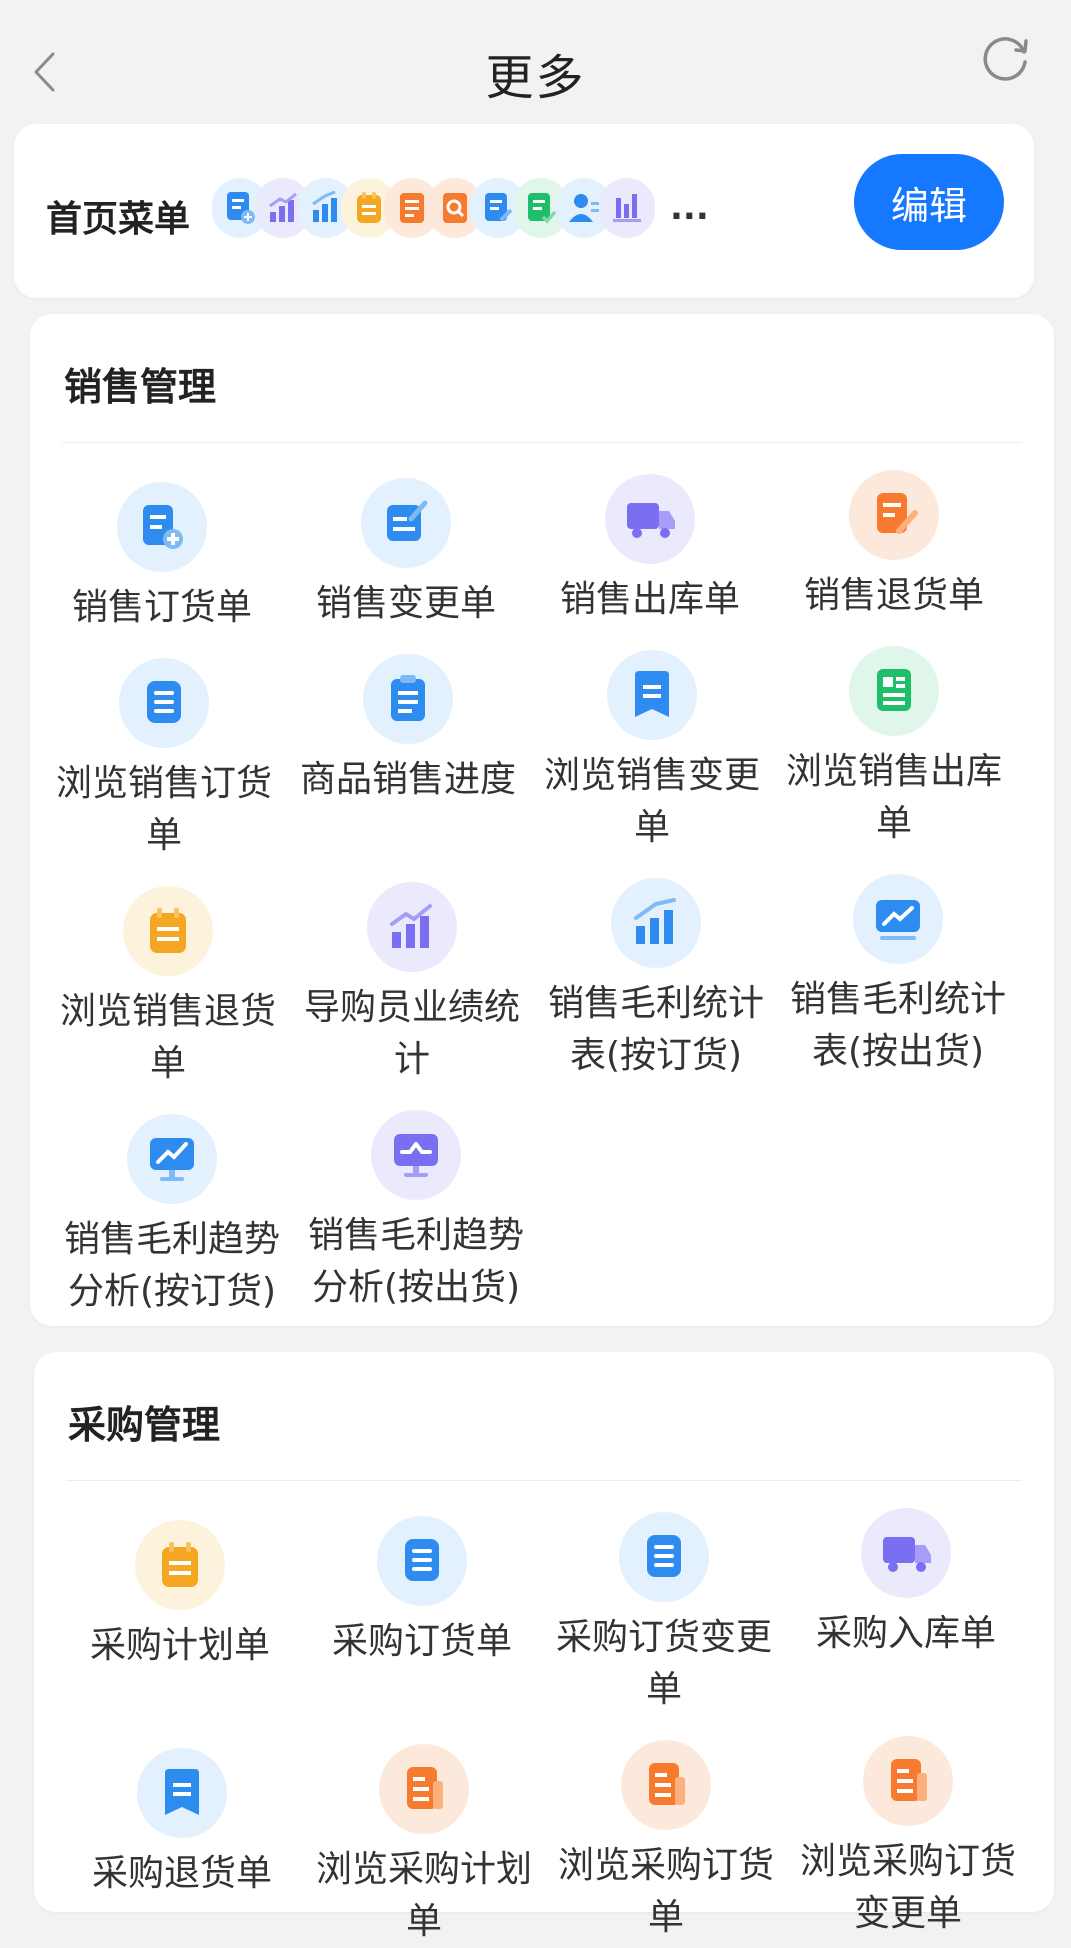 The height and width of the screenshot is (1948, 1071). What do you see at coordinates (406, 523) in the screenshot?
I see `edit-doc-icon` at bounding box center [406, 523].